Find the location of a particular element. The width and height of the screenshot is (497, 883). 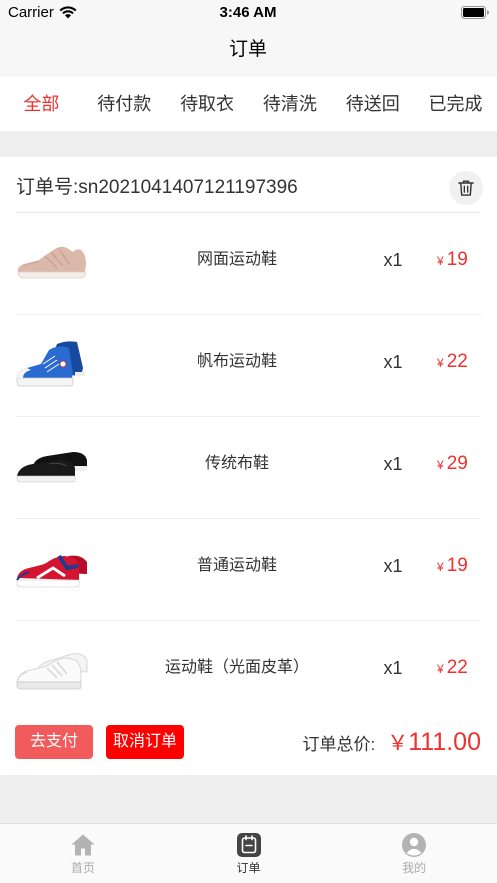

list-item: 网面运动鞋 x1 ¥19 is located at coordinates (248, 264).